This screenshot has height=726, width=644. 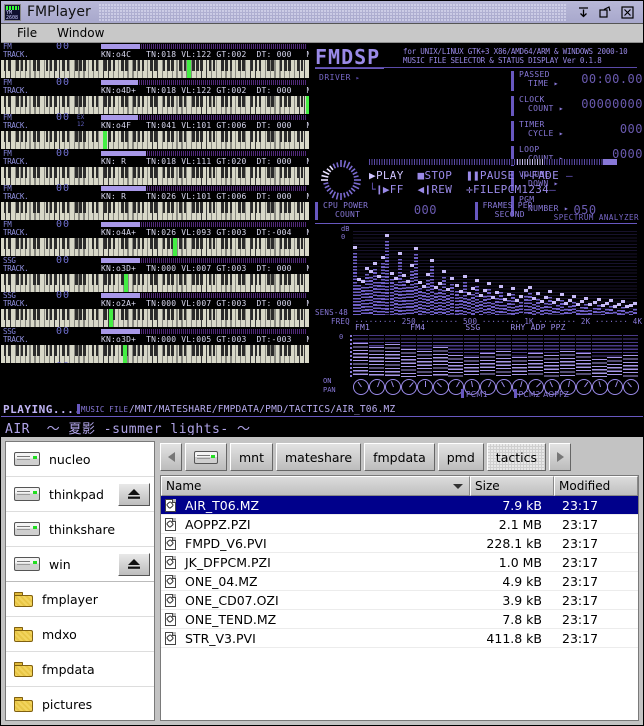 I want to click on table-row: STR_V3.PVI 411.8 kB 23:17, so click(x=399, y=638).